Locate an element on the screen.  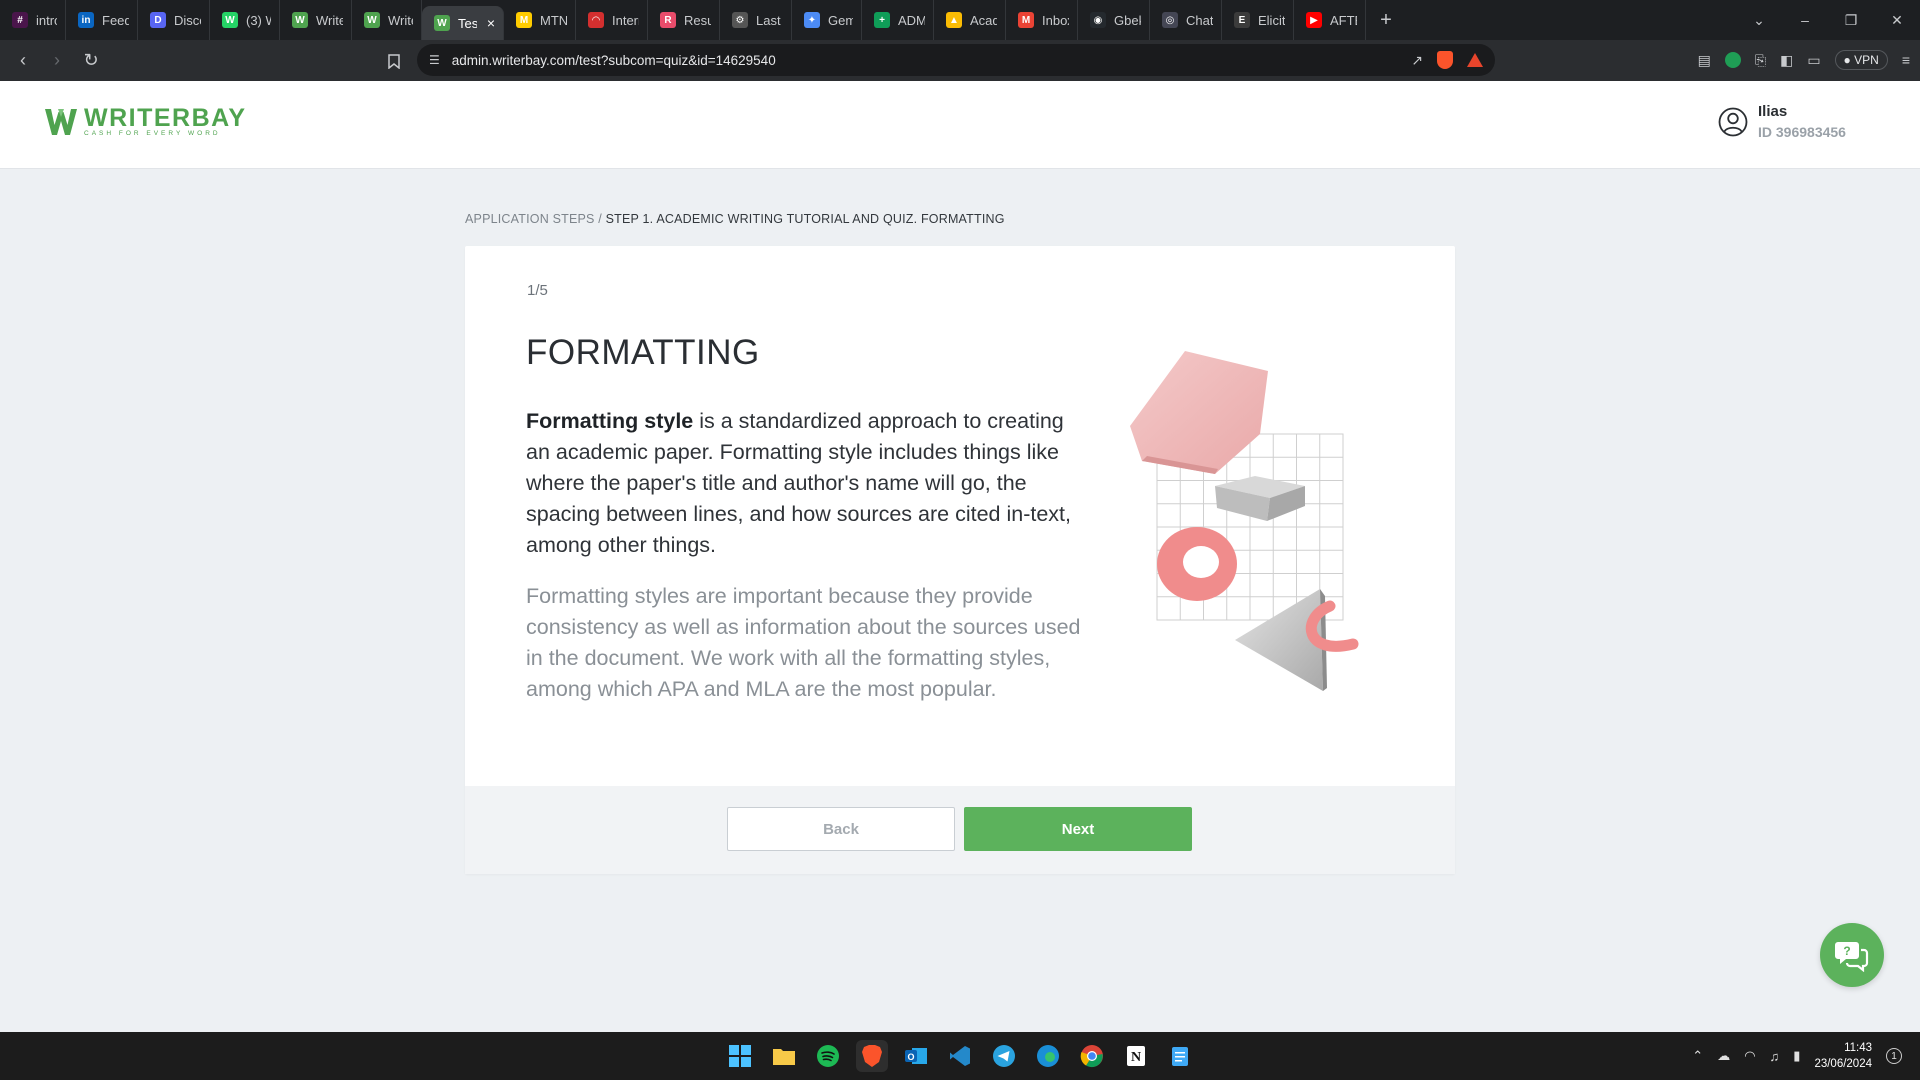
browser-tab: + ADMISS is located at coordinates (898, 20).